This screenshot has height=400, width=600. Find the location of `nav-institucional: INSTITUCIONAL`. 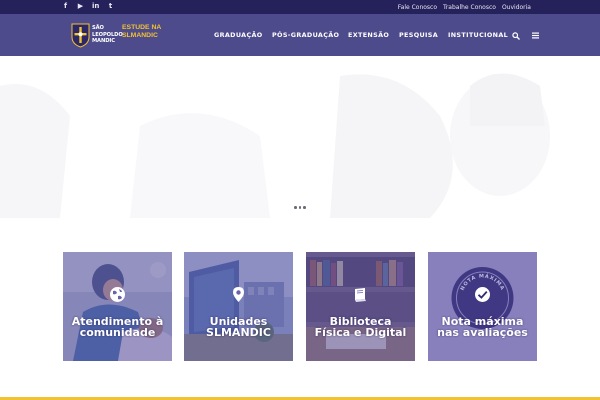

nav-institucional: INSTITUCIONAL is located at coordinates (478, 35).